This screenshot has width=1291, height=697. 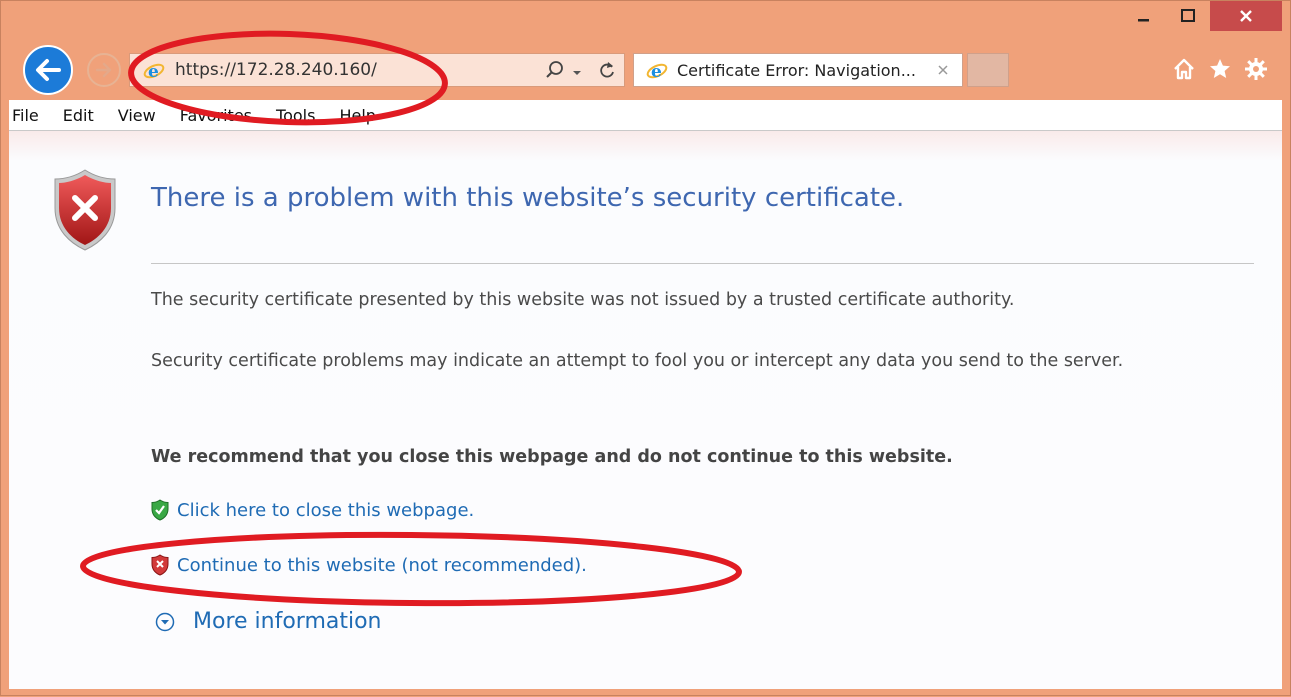 I want to click on favorites-button, so click(x=1220, y=71).